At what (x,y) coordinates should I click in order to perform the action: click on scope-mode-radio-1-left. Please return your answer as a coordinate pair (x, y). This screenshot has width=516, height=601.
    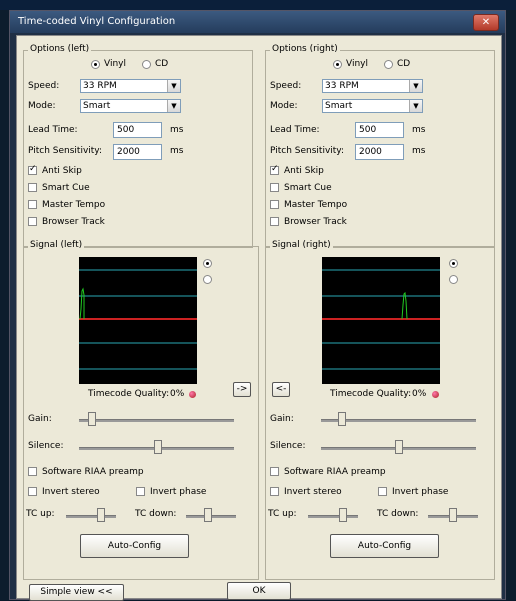
    Looking at the image, I should click on (207, 263).